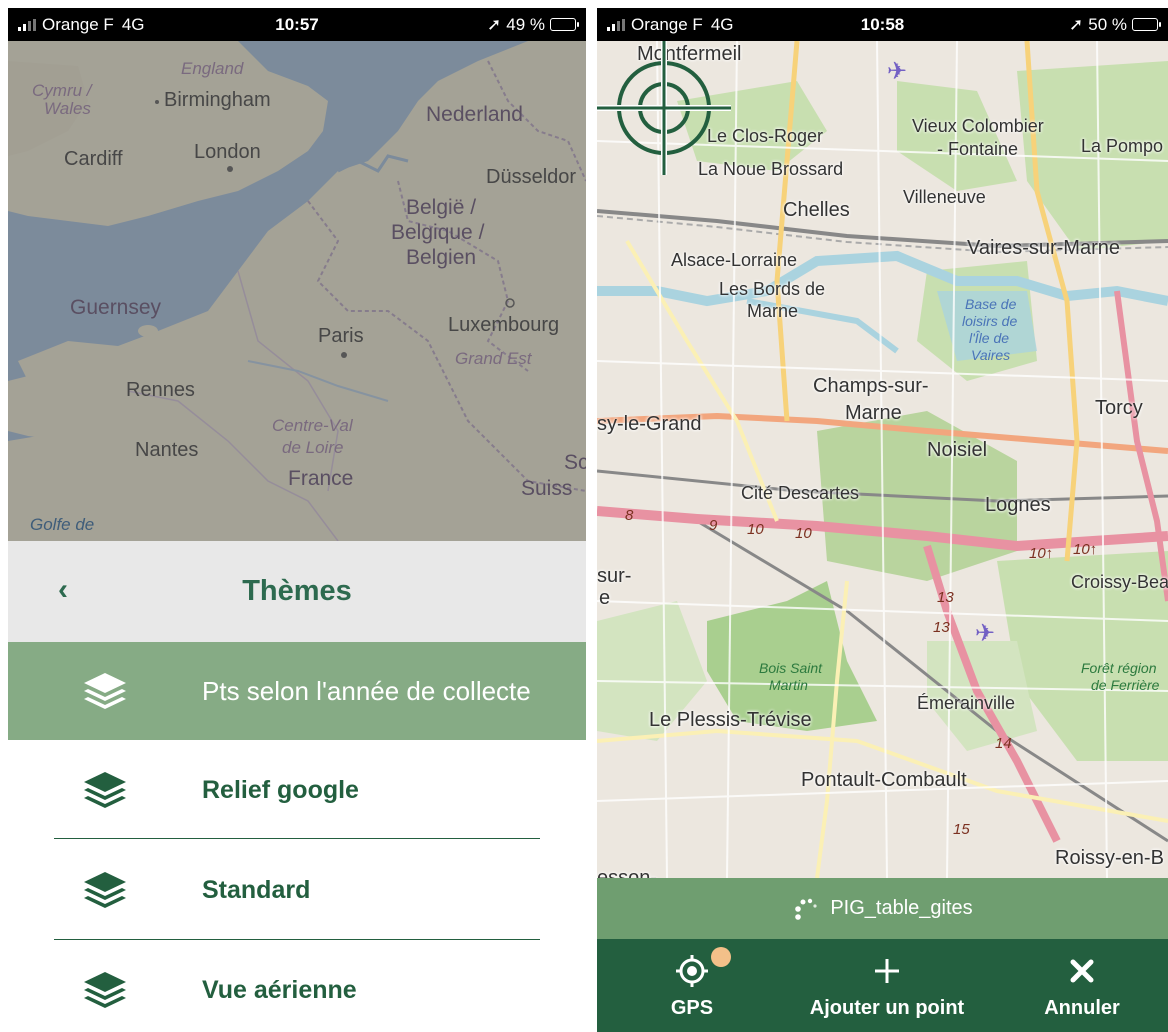 The image size is (1168, 1032). What do you see at coordinates (788, 685) in the screenshot?
I see `map-label: Martin` at bounding box center [788, 685].